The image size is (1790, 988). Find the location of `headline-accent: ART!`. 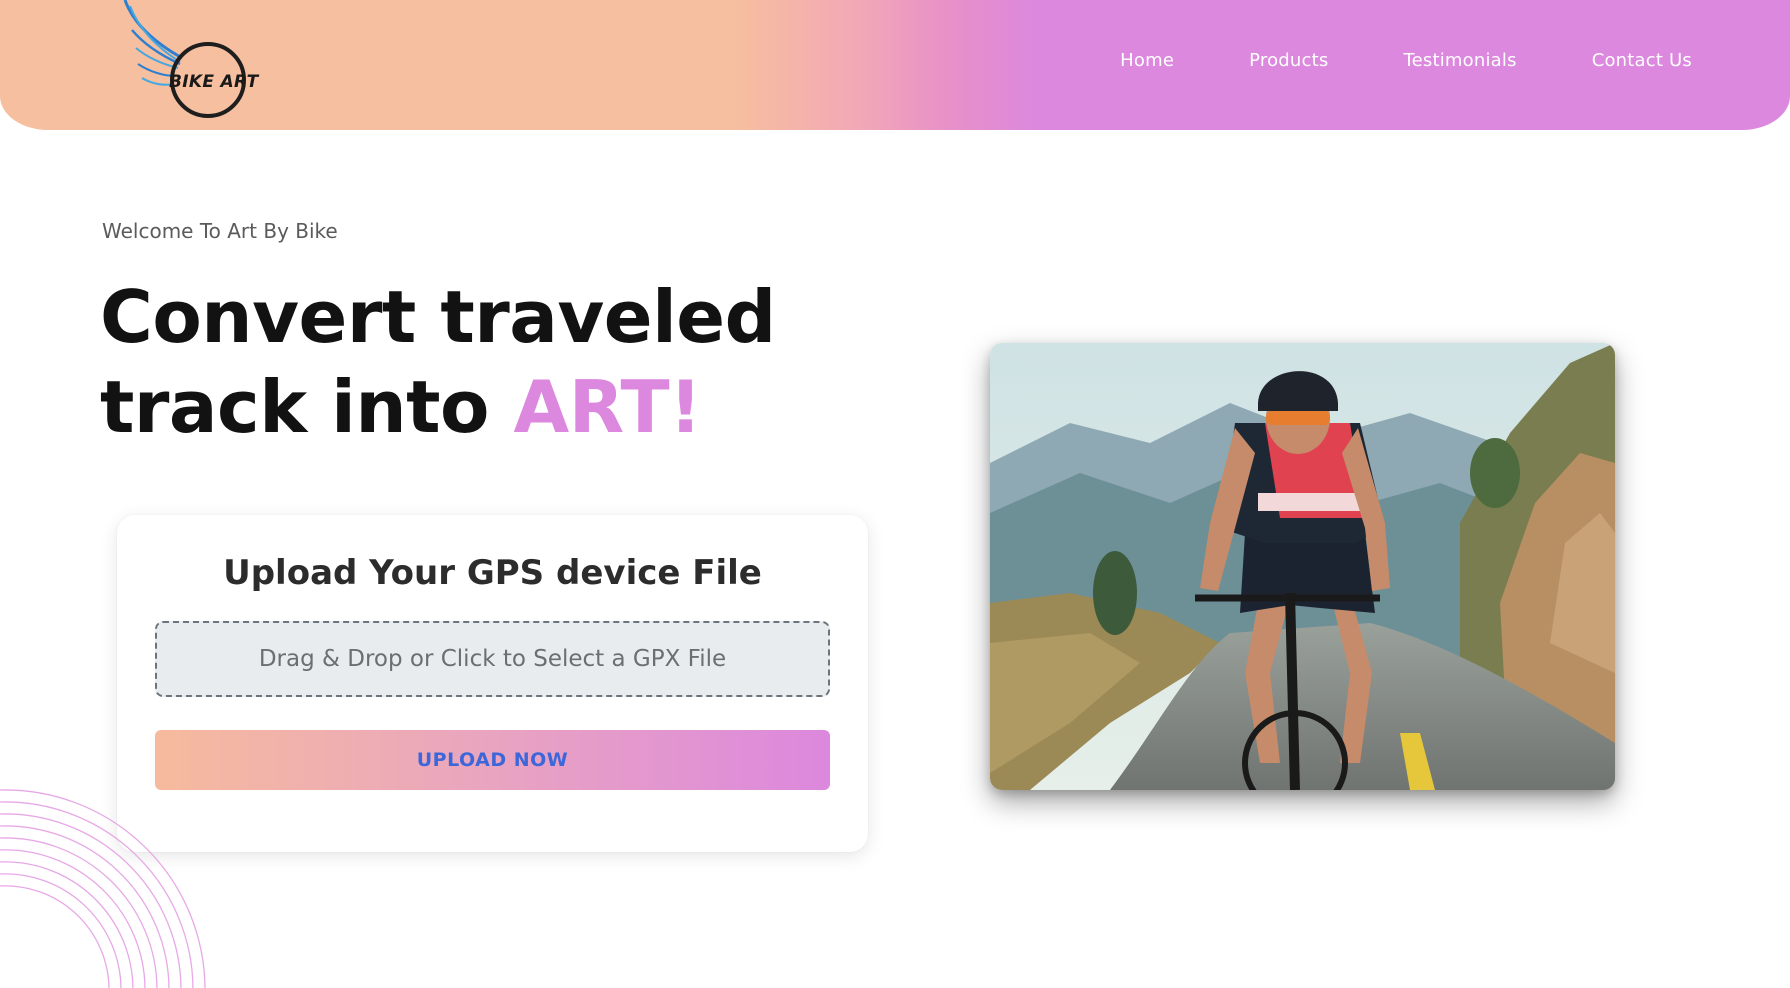

headline-accent: ART! is located at coordinates (607, 407).